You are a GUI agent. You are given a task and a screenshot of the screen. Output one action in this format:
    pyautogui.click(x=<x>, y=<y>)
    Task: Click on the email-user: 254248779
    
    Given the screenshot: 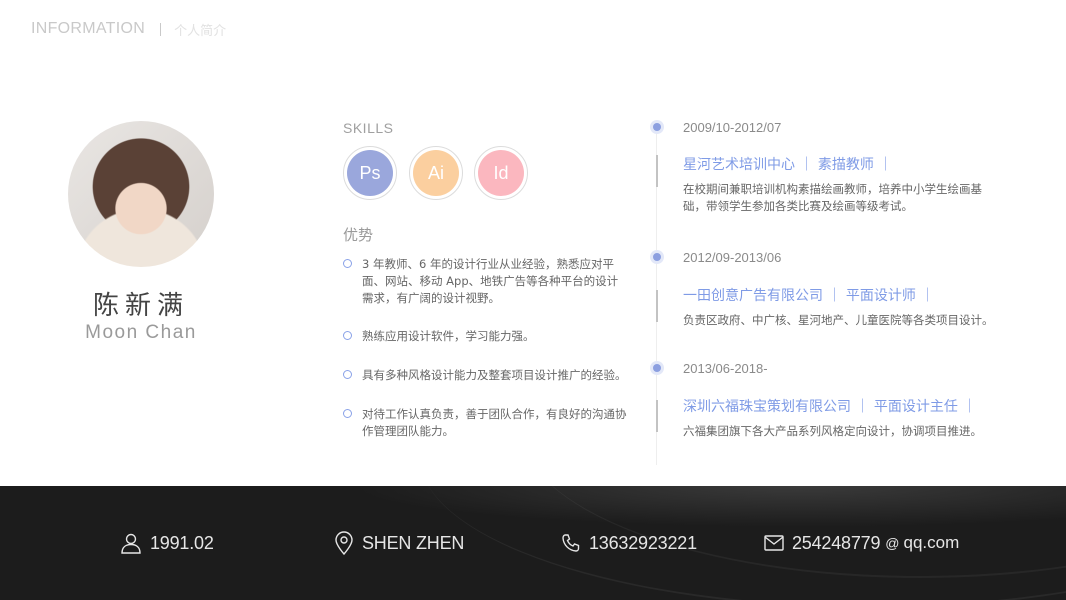 What is the action you would take?
    pyautogui.click(x=836, y=542)
    